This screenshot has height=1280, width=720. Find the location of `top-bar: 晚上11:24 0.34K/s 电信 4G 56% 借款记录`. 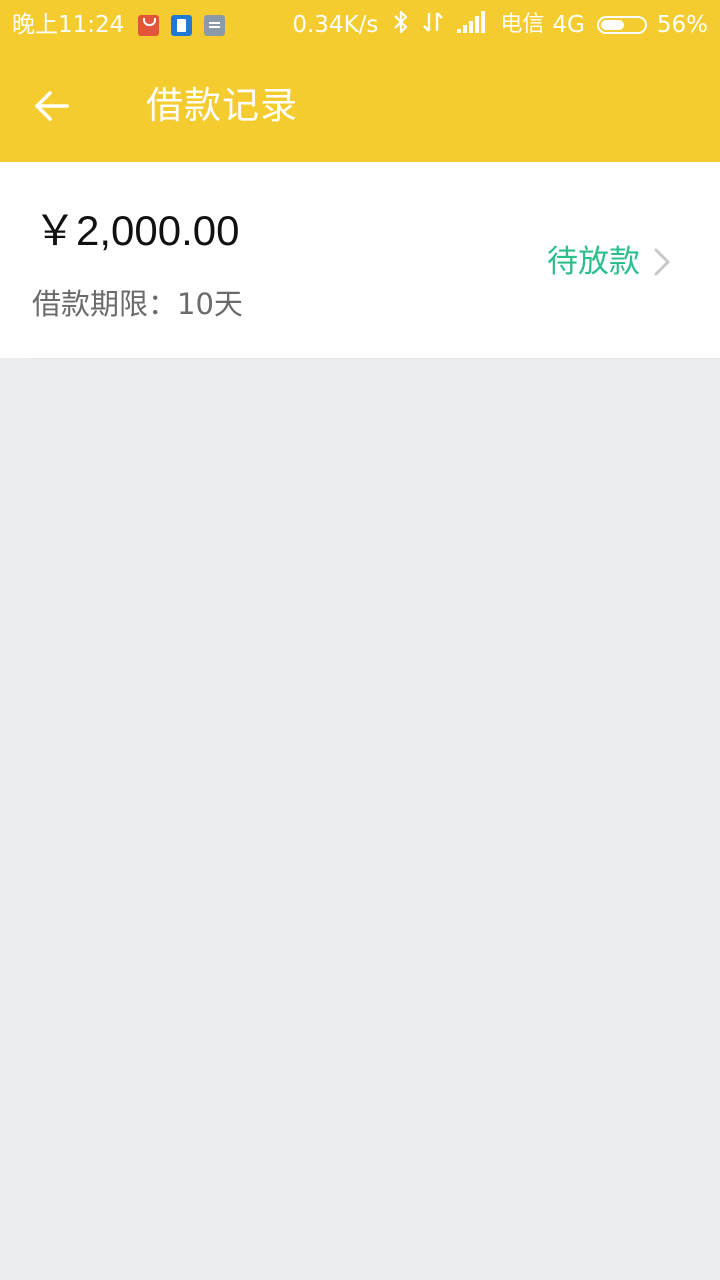

top-bar: 晚上11:24 0.34K/s 电信 4G 56% 借款记录 is located at coordinates (360, 81).